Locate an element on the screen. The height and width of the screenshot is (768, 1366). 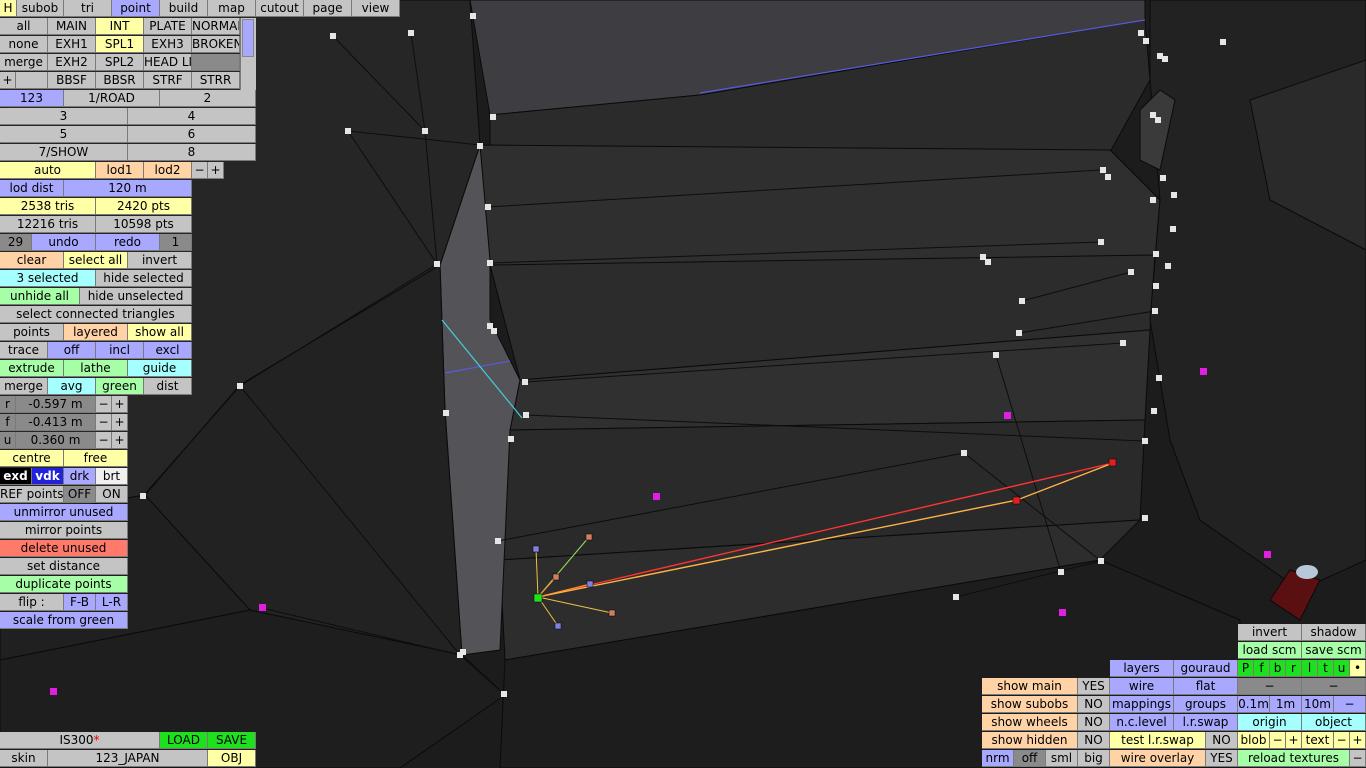
tab-cutout: cutout is located at coordinates (280, 8).